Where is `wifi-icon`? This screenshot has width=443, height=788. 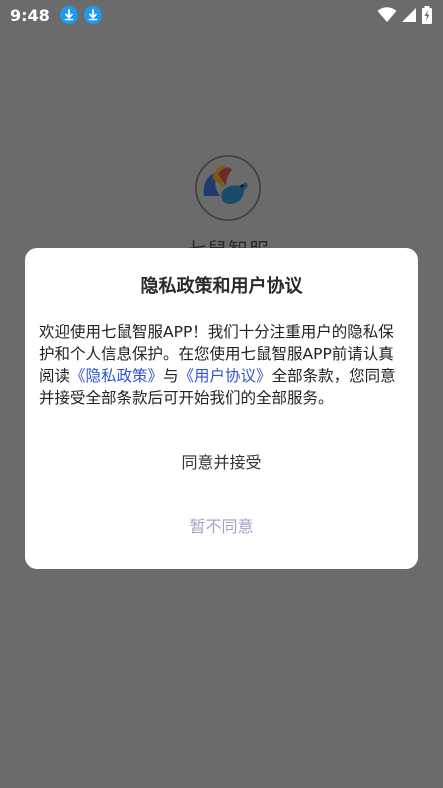 wifi-icon is located at coordinates (387, 14).